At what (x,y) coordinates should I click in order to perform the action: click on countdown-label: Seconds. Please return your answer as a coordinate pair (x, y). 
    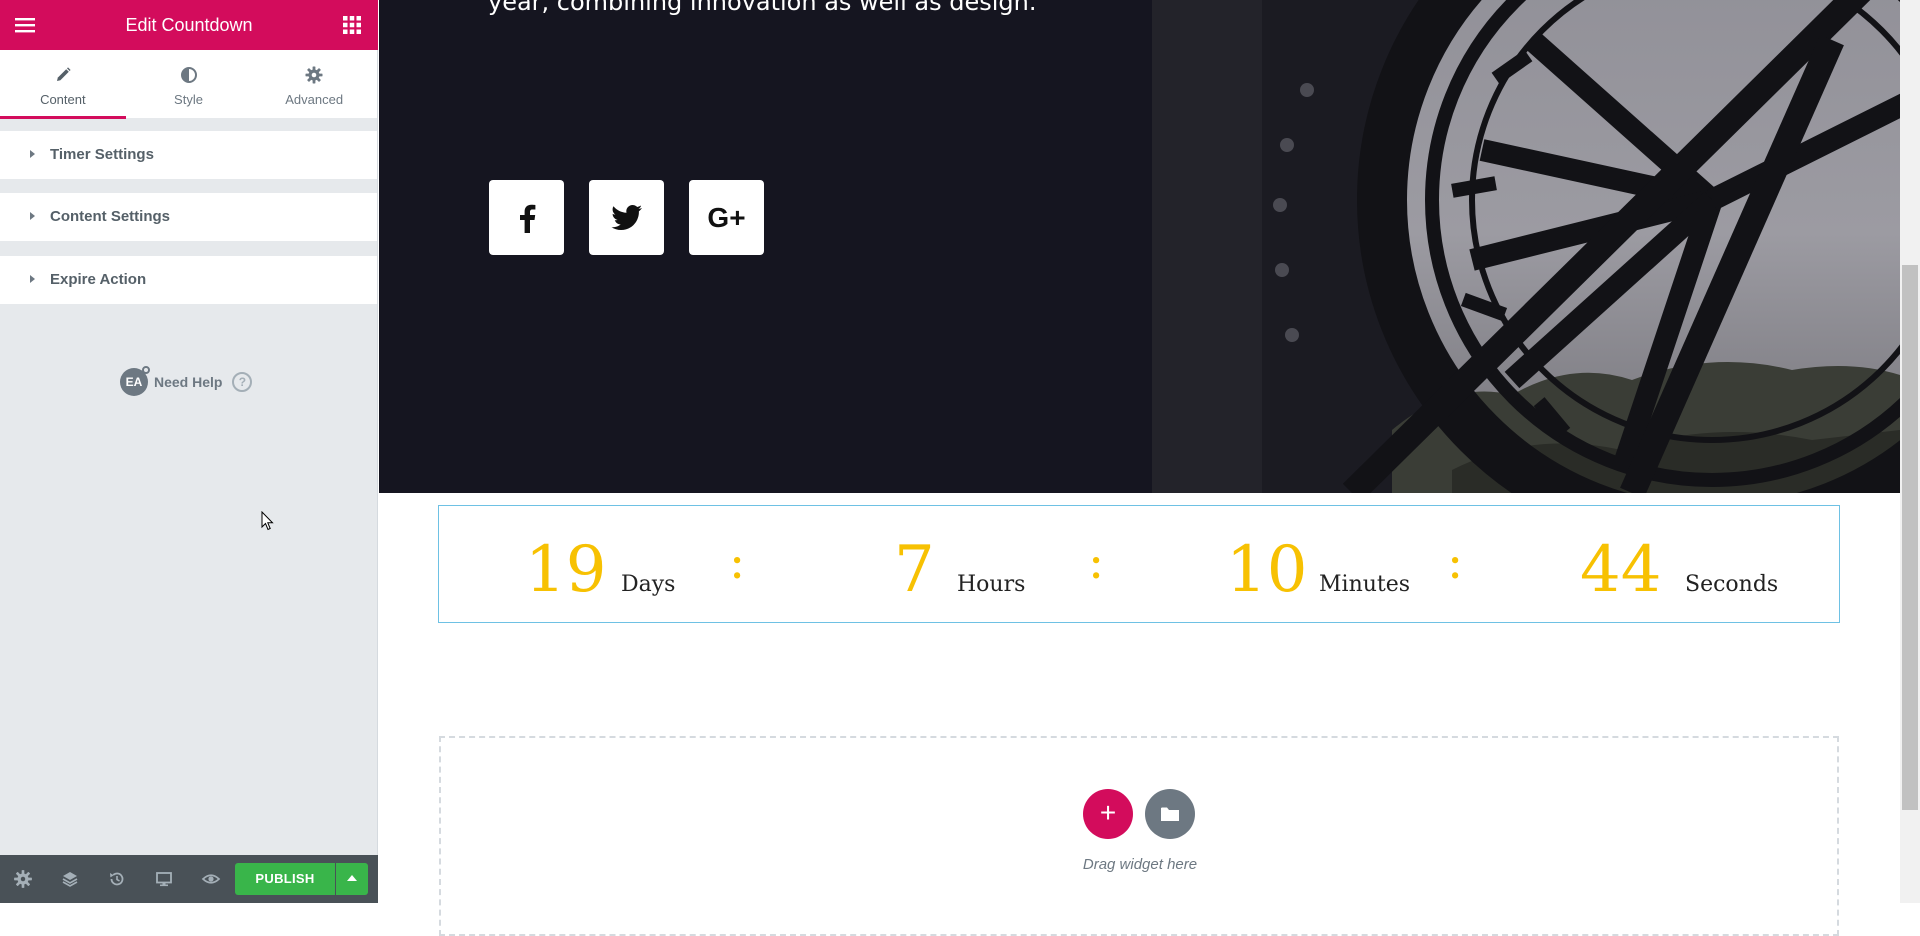
    Looking at the image, I should click on (1732, 584).